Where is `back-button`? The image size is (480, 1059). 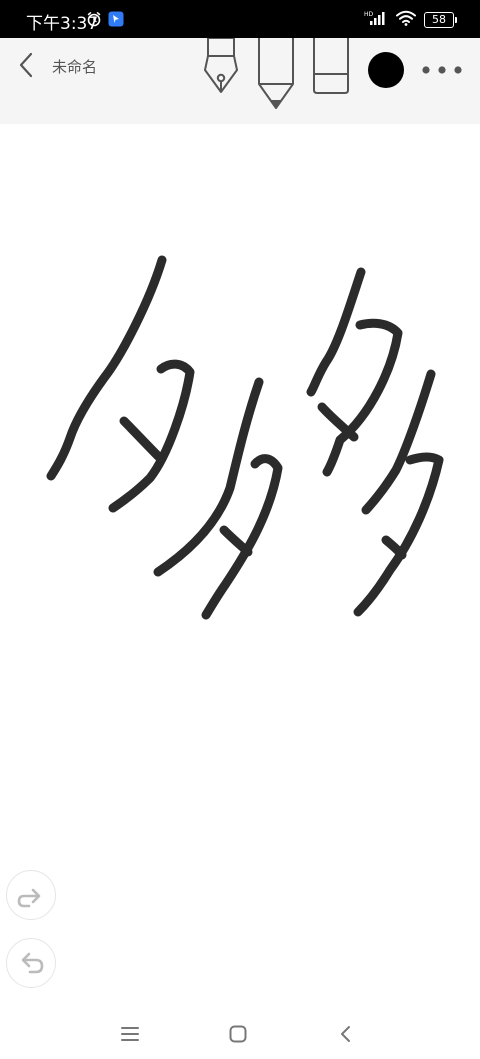 back-button is located at coordinates (26, 65).